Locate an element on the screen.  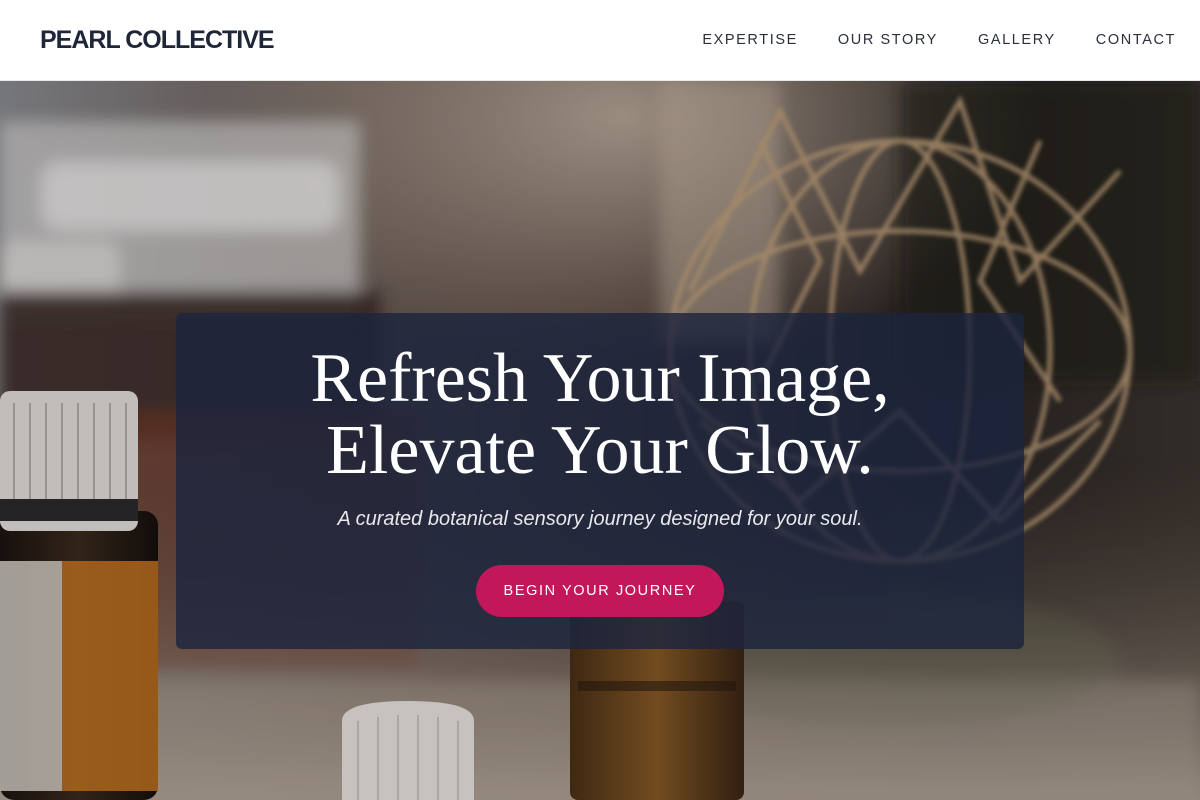
hero-title: Refresh Your Image, Elevate Your Glow. is located at coordinates (600, 415).